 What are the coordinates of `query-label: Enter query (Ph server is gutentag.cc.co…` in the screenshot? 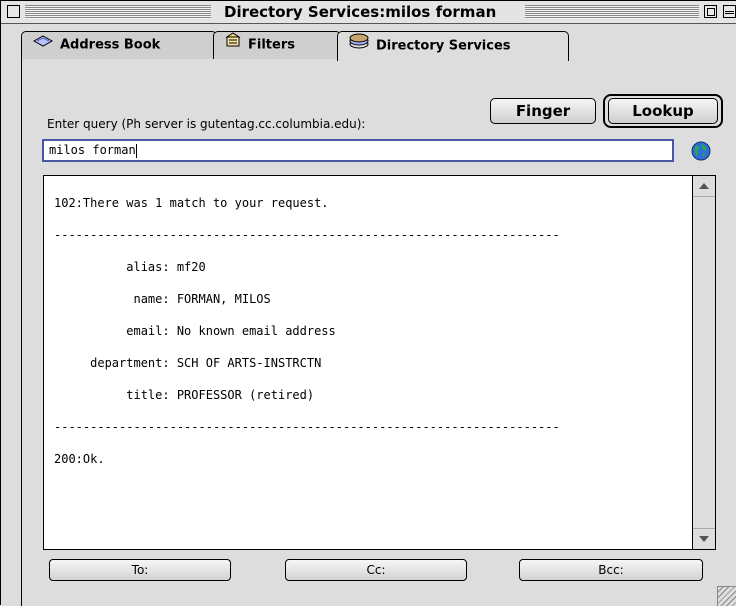 It's located at (206, 124).